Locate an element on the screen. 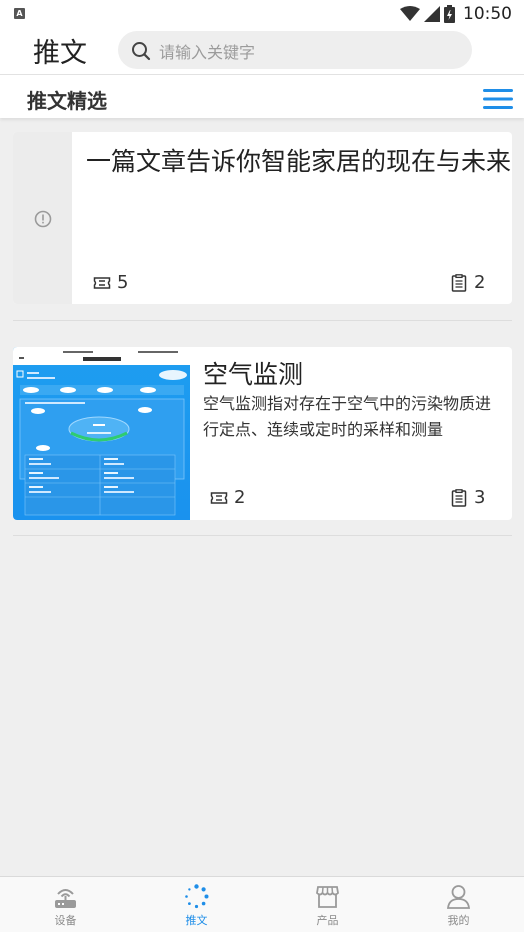 This screenshot has height=932, width=524. nav-item-devices: 设备 is located at coordinates (65, 904).